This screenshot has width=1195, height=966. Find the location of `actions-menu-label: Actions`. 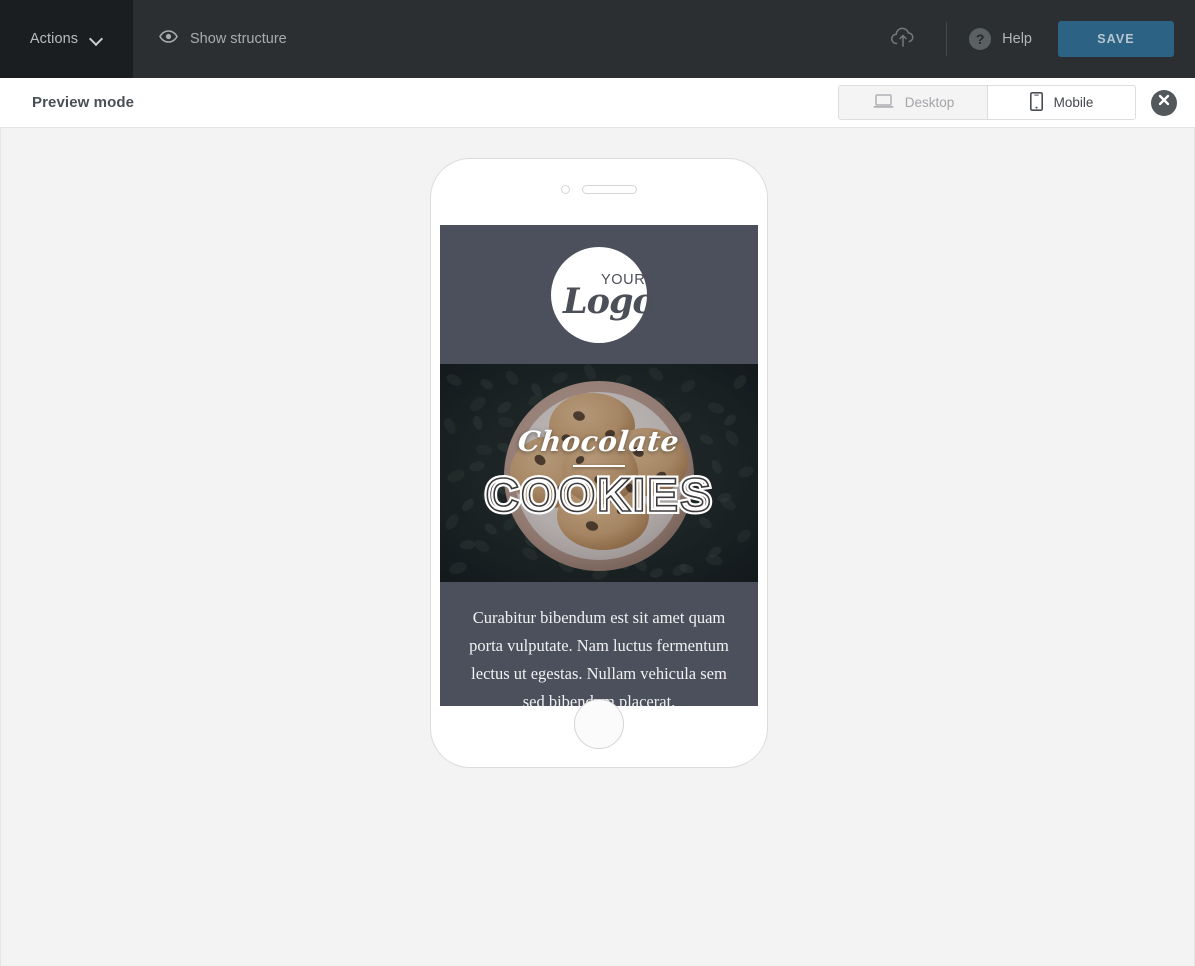

actions-menu-label: Actions is located at coordinates (54, 39).